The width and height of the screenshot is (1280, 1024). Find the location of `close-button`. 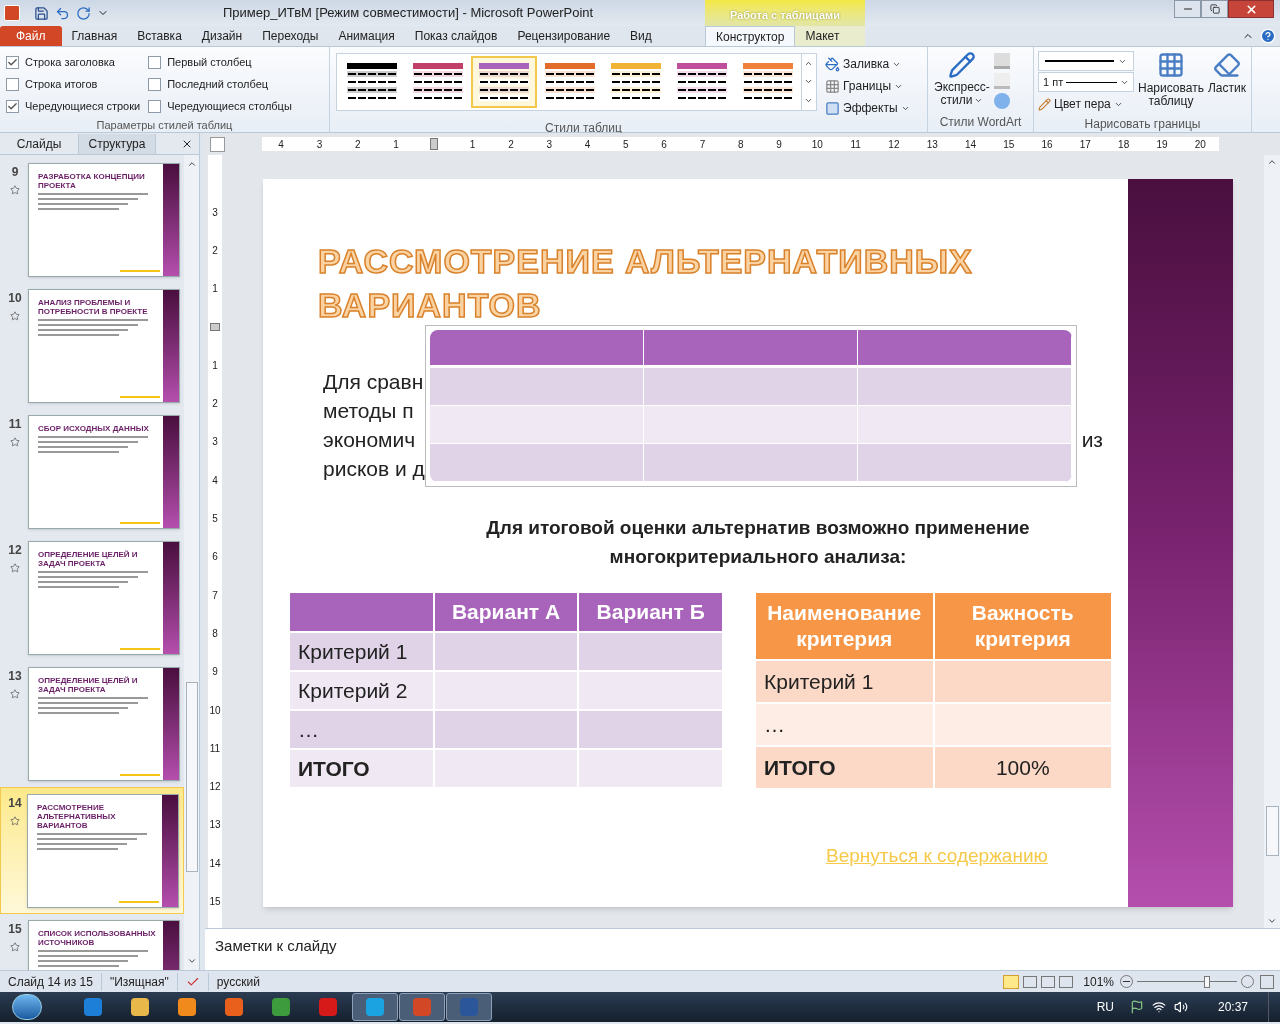

close-button is located at coordinates (1251, 9).